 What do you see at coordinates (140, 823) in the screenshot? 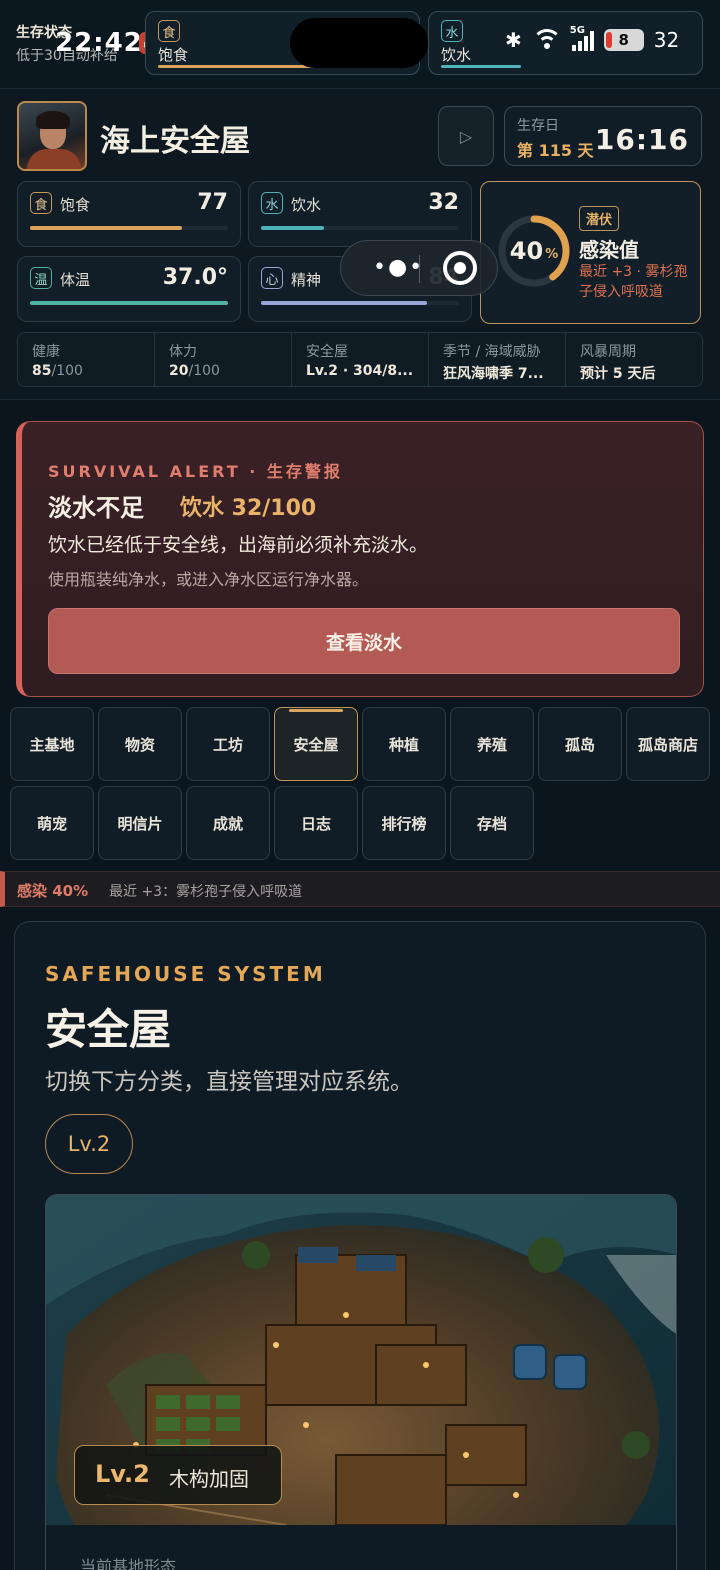
I see `tab-postcards: 明信片` at bounding box center [140, 823].